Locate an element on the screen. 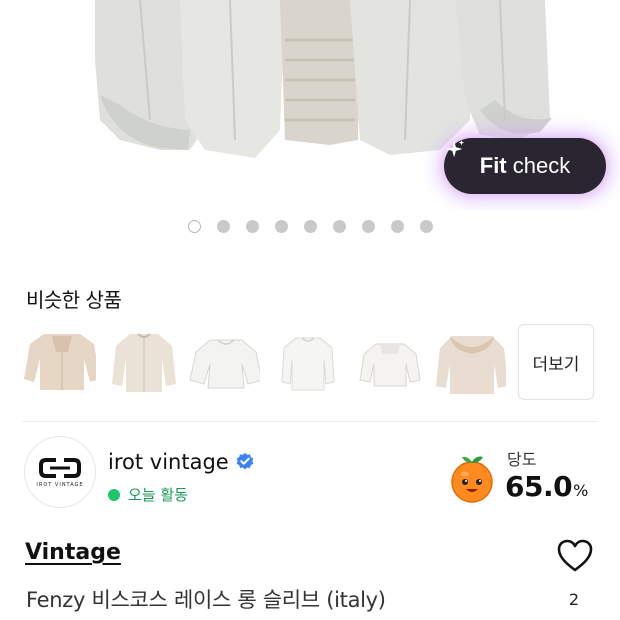 This screenshot has width=620, height=620. similar-products-title: 비슷한 상품 is located at coordinates (74, 300).